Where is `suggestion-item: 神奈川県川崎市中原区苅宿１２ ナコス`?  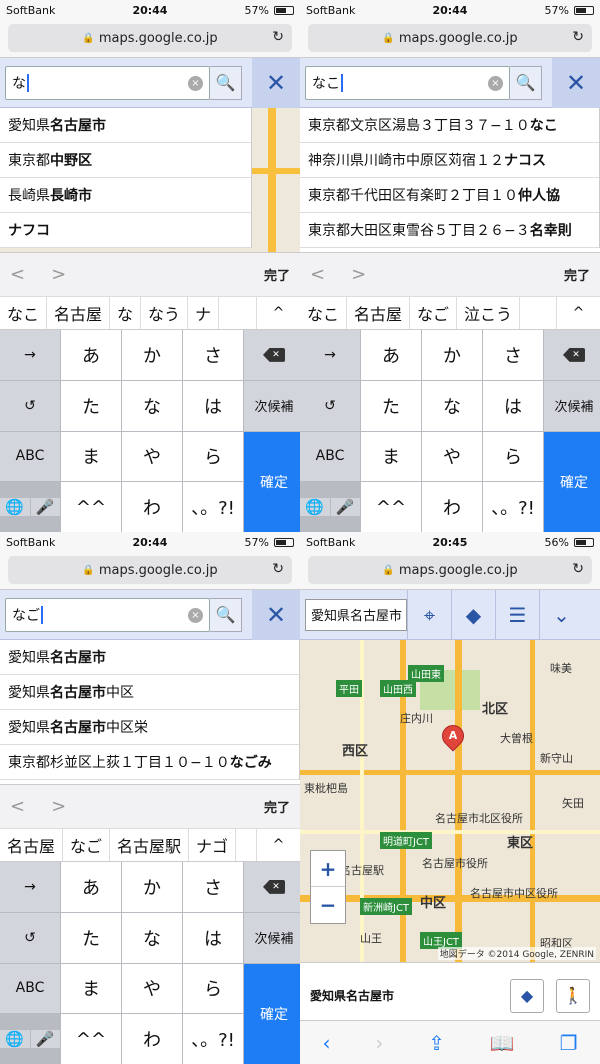
suggestion-item: 神奈川県川崎市中原区苅宿１２ ナコス is located at coordinates (449, 160).